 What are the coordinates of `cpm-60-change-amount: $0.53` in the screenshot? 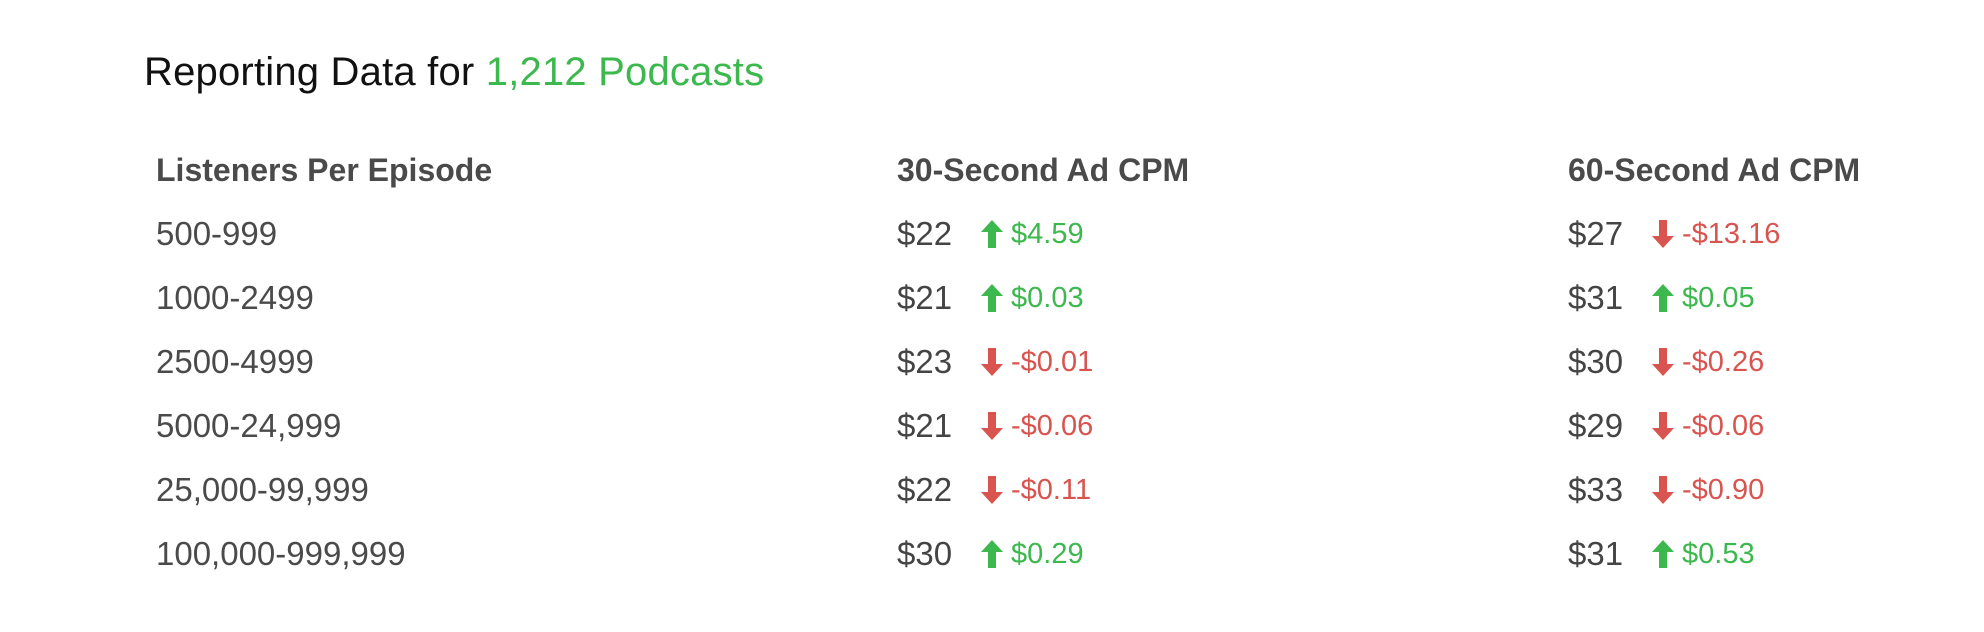 It's located at (1718, 553).